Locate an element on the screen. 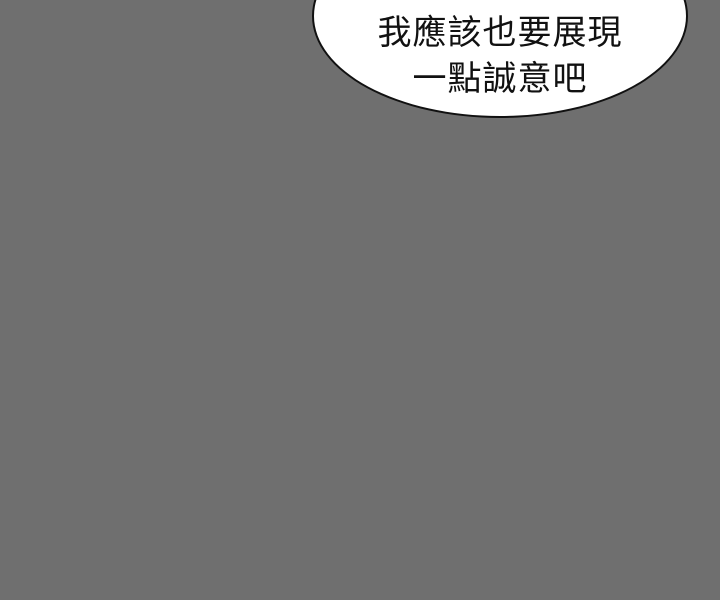 The height and width of the screenshot is (600, 720). speech-line-1: 我應該也要展現 is located at coordinates (500, 33).